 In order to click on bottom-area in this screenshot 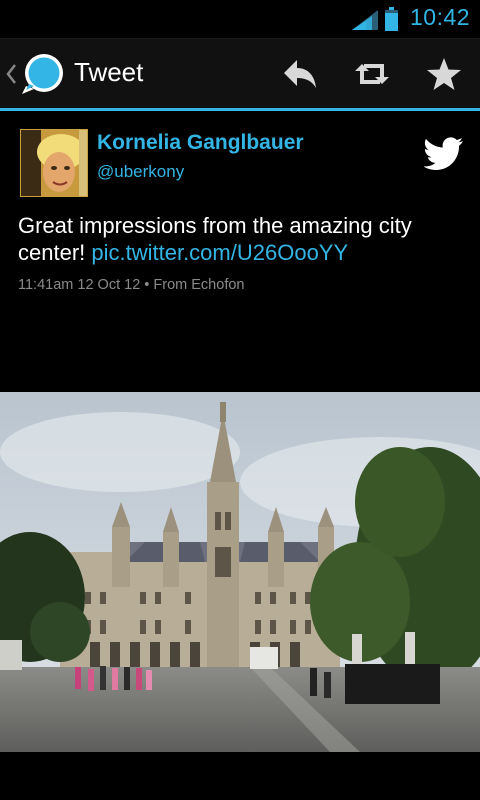, I will do `click(240, 776)`.